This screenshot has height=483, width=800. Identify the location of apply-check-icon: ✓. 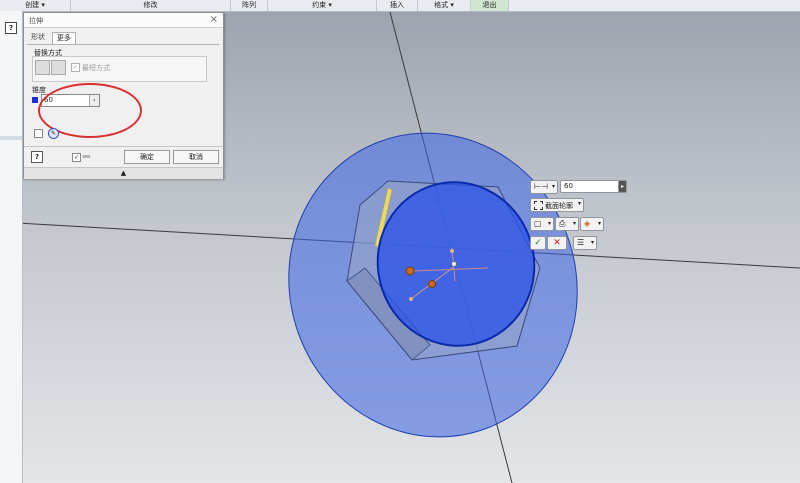
(538, 243).